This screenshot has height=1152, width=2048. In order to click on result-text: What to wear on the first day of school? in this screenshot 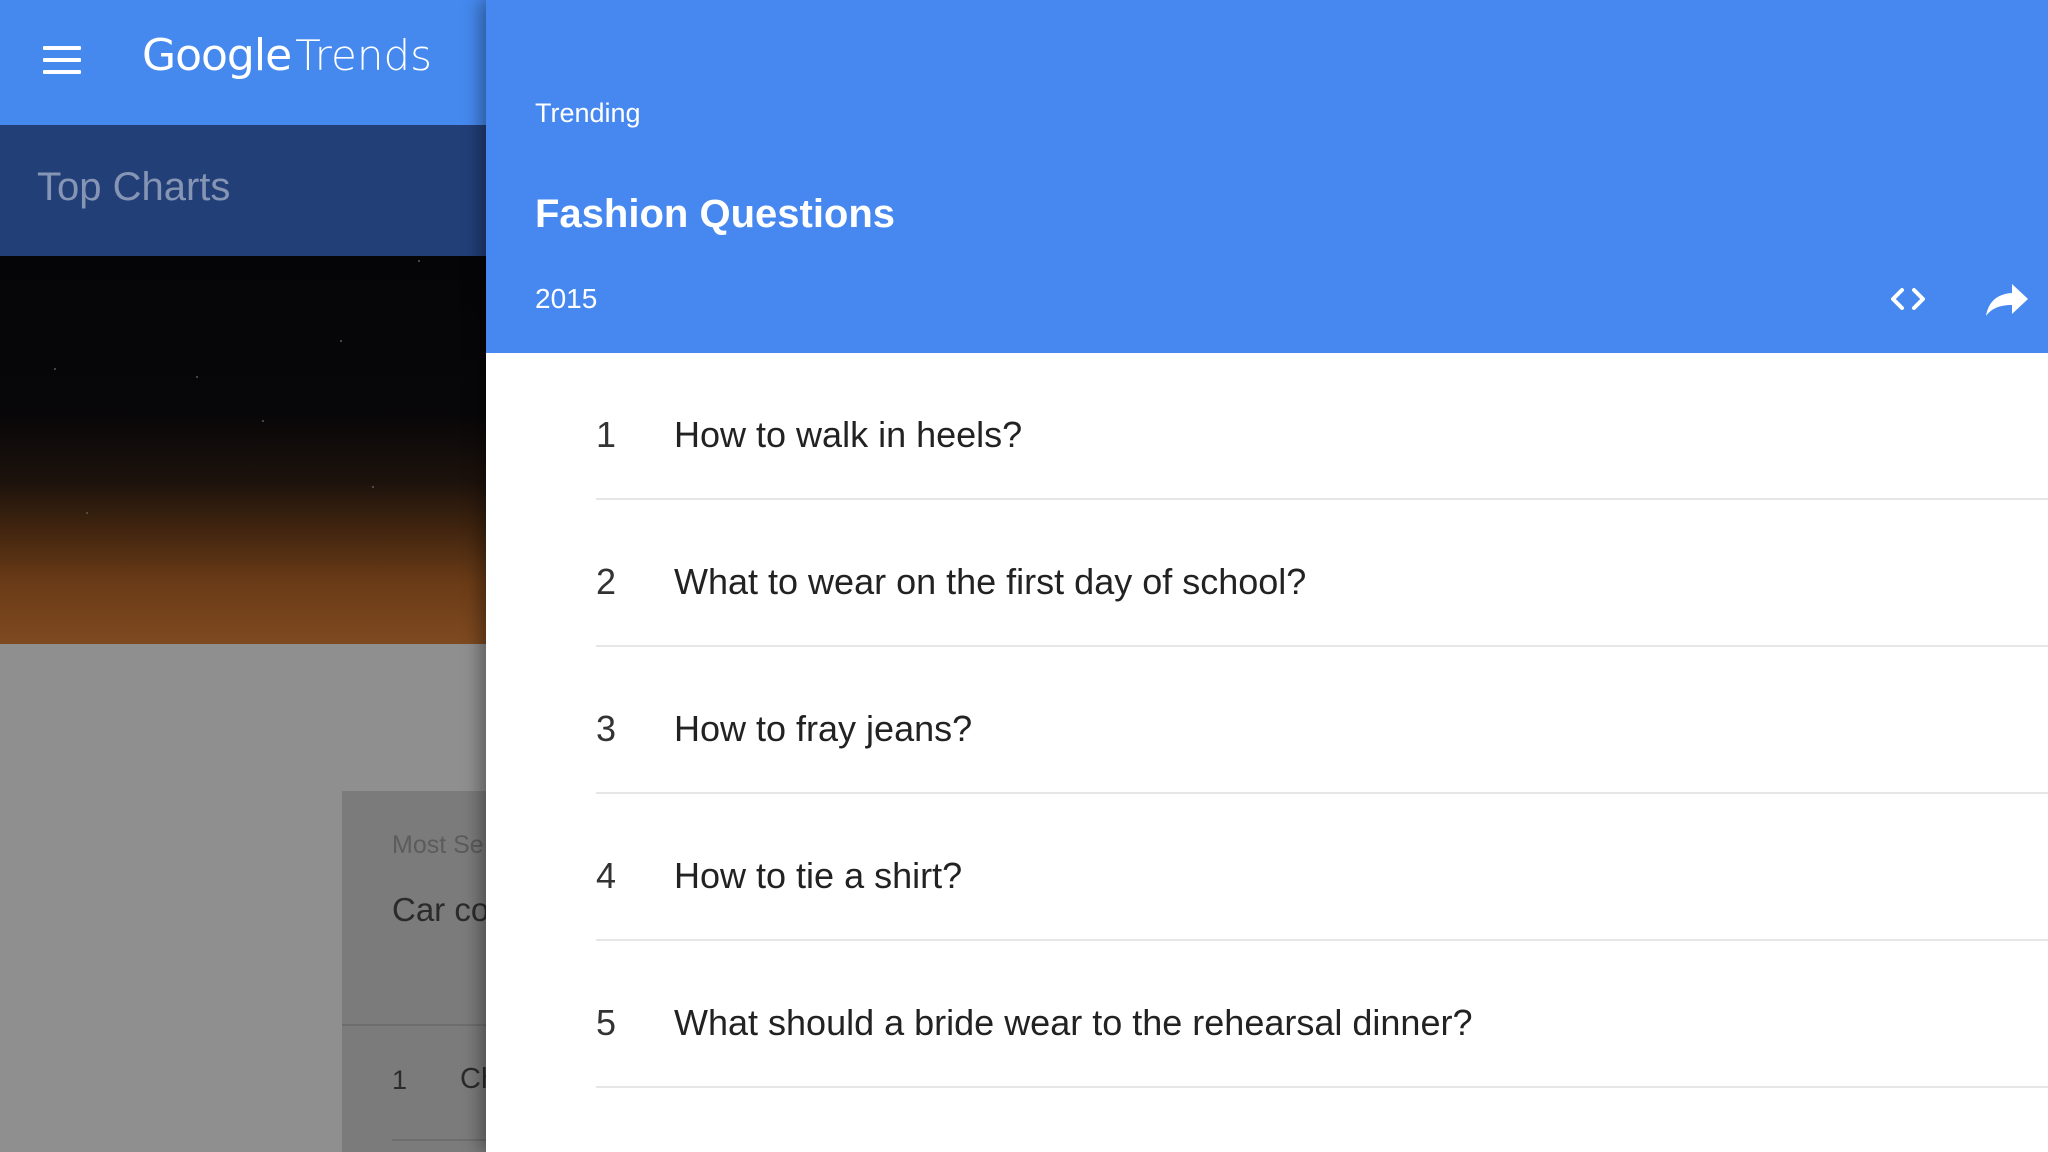, I will do `click(990, 582)`.